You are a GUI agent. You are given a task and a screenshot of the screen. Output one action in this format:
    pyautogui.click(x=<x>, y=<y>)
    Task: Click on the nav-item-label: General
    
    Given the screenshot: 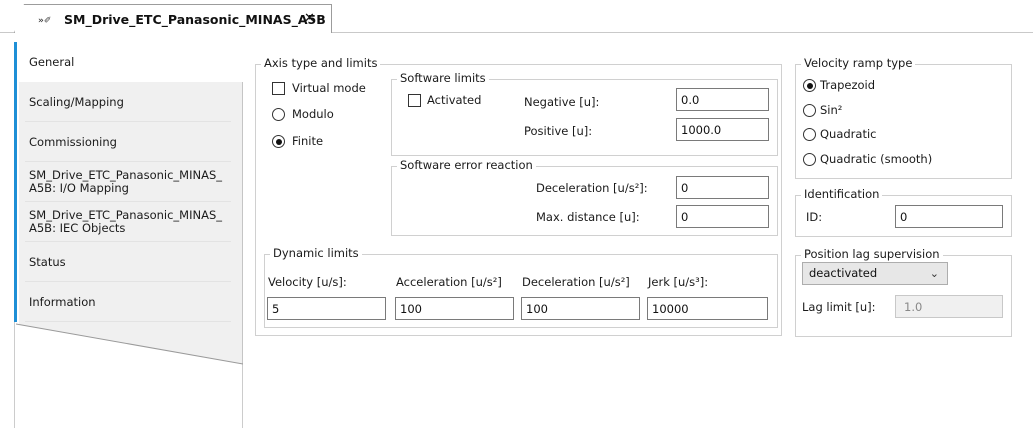 What is the action you would take?
    pyautogui.click(x=52, y=61)
    